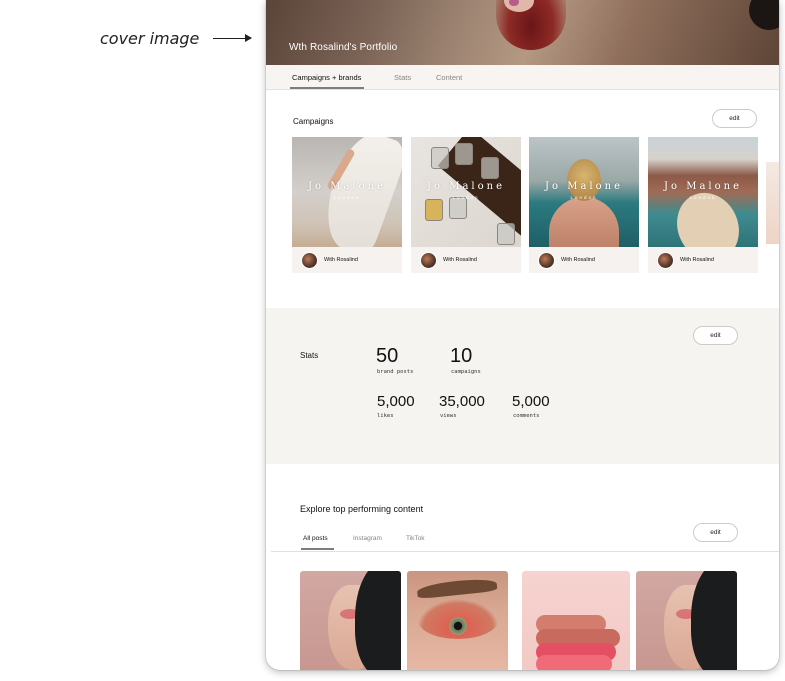 The width and height of the screenshot is (785, 681). I want to click on campaigns-edit-button: edit, so click(734, 118).